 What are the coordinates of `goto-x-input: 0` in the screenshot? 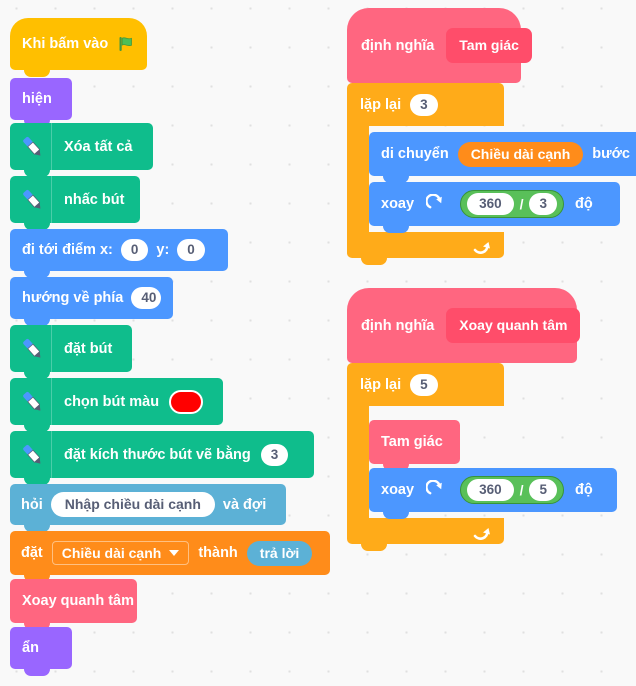 It's located at (134, 250).